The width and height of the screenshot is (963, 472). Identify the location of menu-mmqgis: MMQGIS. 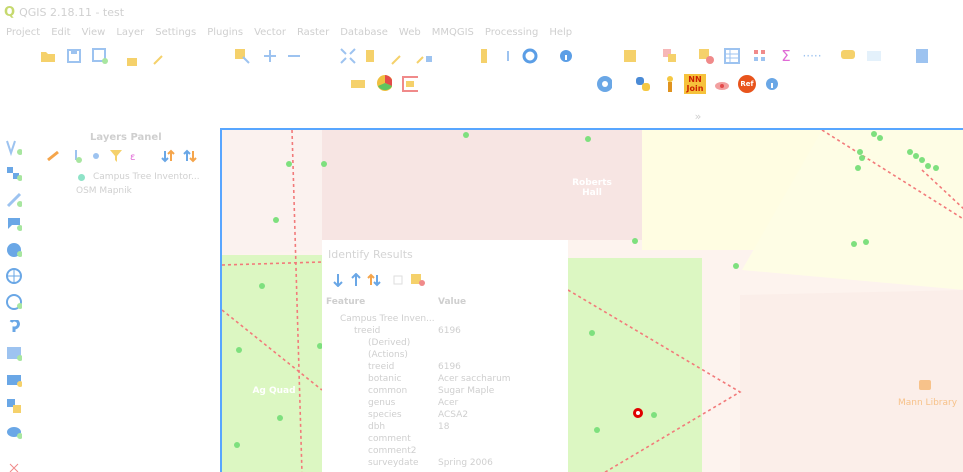
(453, 32).